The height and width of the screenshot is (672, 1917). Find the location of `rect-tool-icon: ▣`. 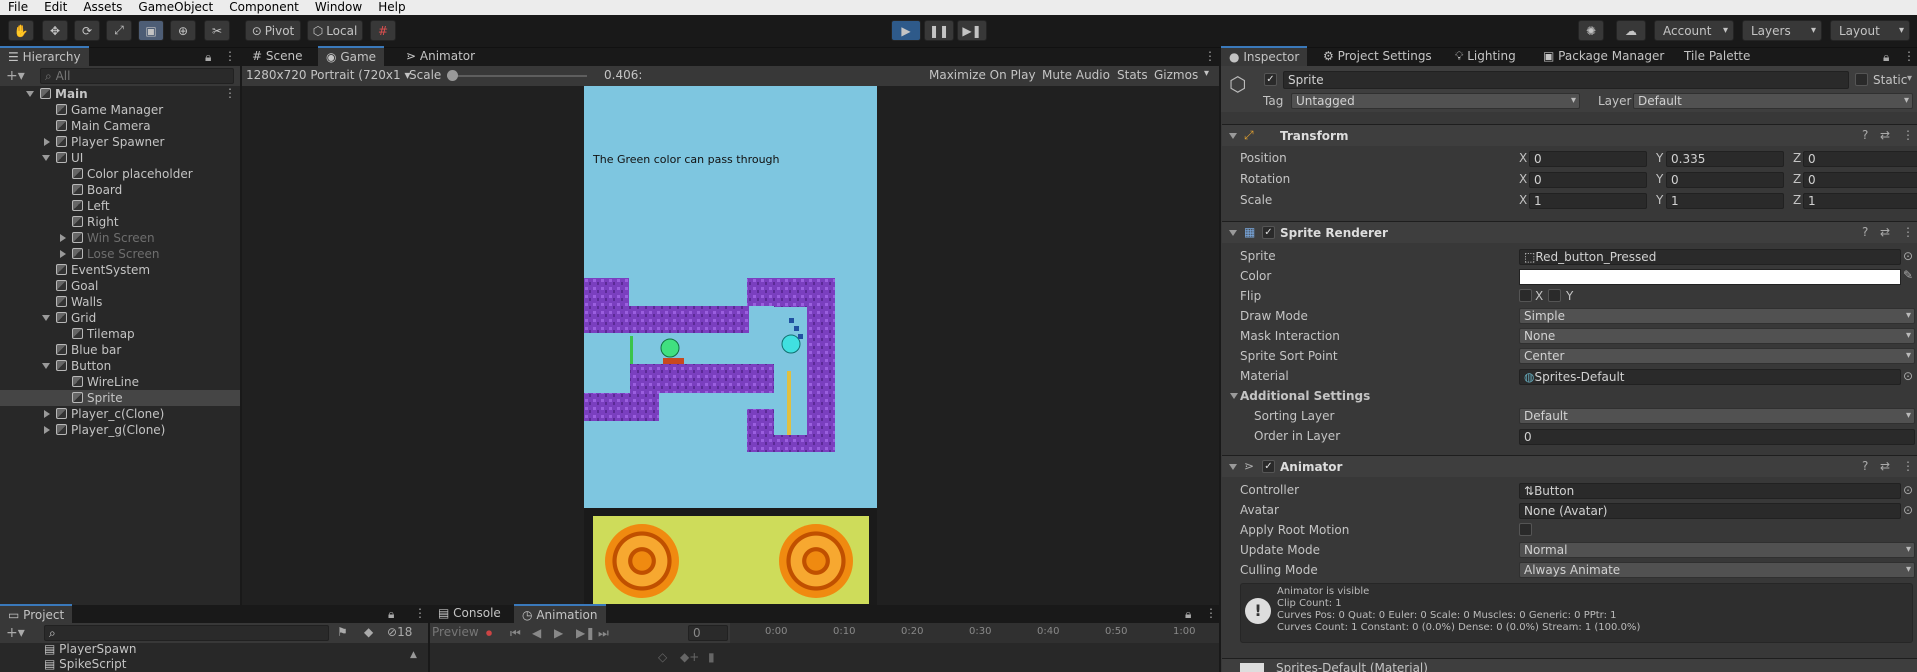

rect-tool-icon: ▣ is located at coordinates (151, 30).